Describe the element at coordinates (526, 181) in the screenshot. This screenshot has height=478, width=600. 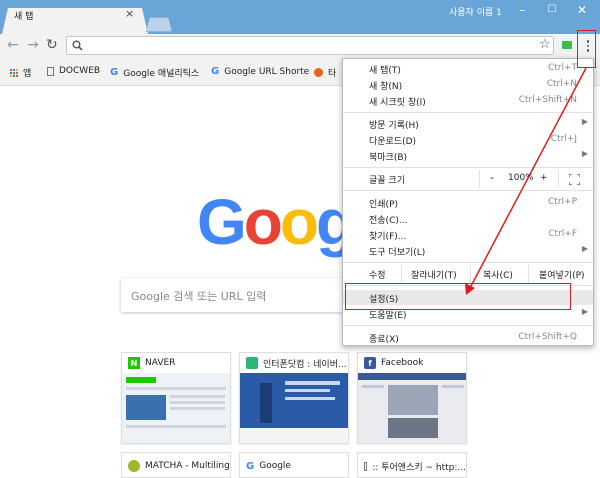
I see `annotation-arrow` at that location.